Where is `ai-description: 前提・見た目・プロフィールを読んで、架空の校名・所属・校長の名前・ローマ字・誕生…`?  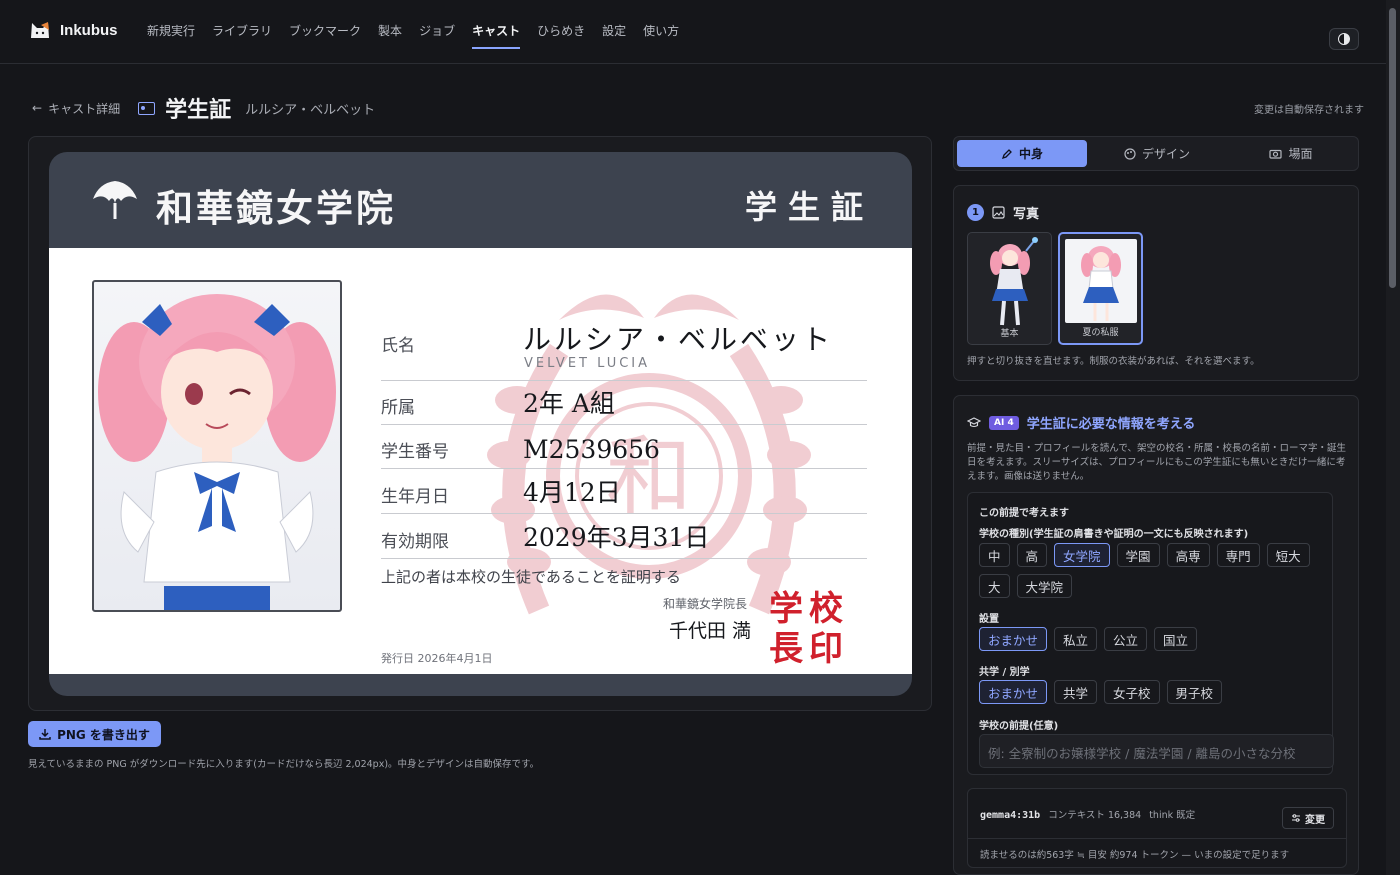 ai-description: 前提・見た目・プロフィールを読んで、架空の校名・所属・校長の名前・ローマ字・誕生… is located at coordinates (1156, 462).